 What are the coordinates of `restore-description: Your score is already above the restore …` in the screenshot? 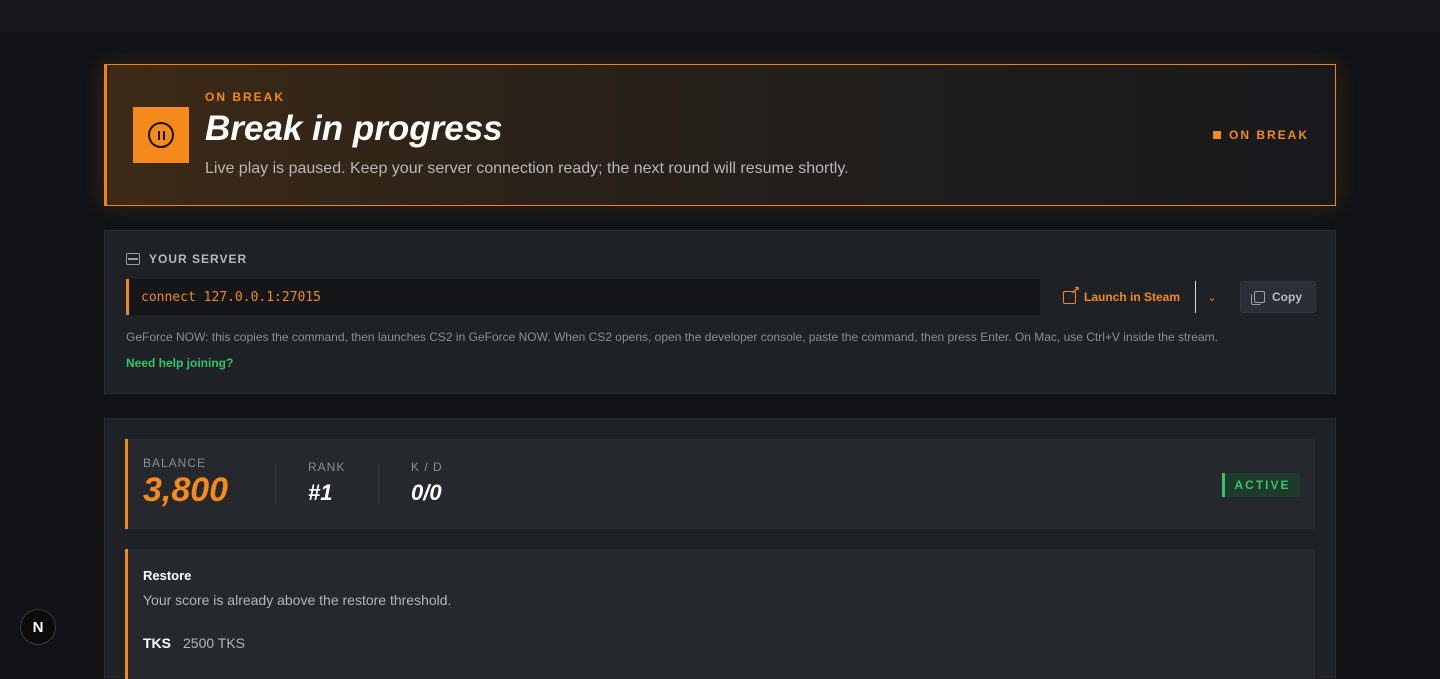 It's located at (297, 600).